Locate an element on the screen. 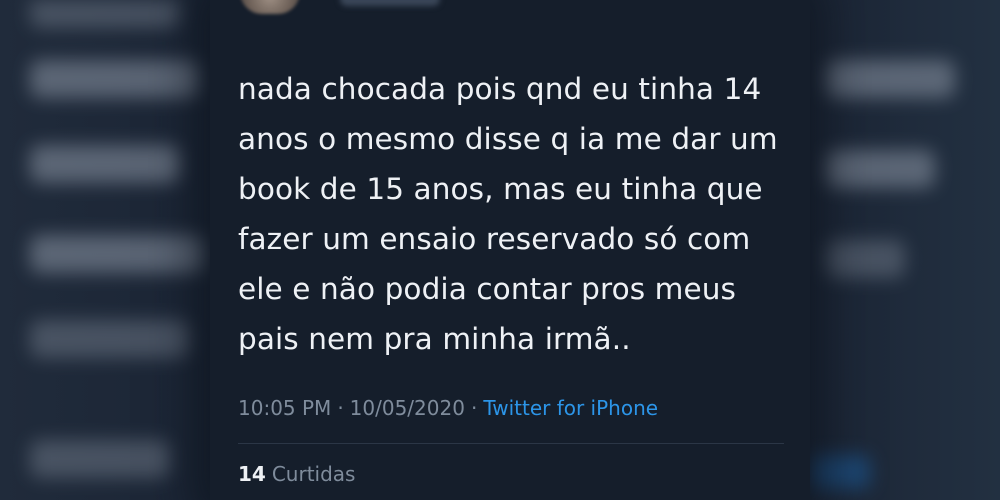 The height and width of the screenshot is (500, 1000). tweet-meta: 10:05 PM · 10/05/2020 · Twitter for iPhone is located at coordinates (448, 408).